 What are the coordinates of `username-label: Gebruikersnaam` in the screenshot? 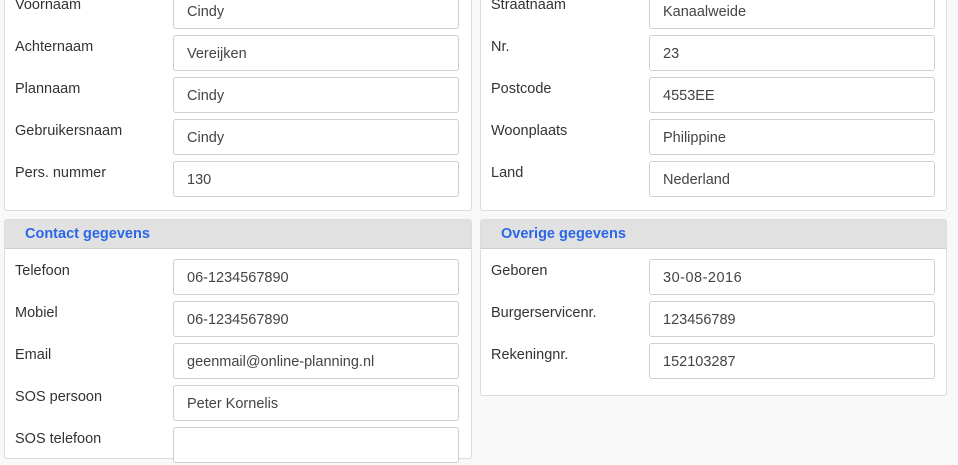 It's located at (69, 131).